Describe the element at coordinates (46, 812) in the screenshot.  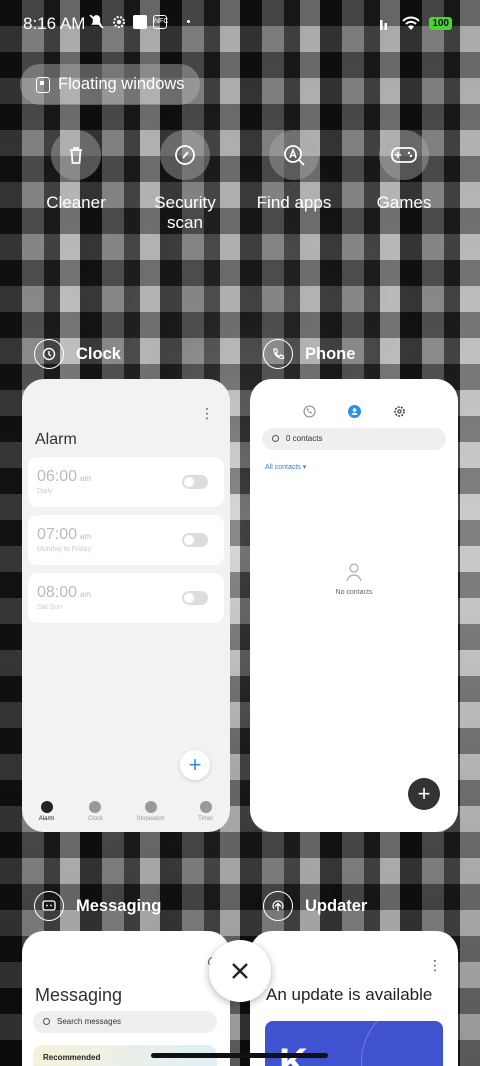
I see `tab-alarm: Alarm` at that location.